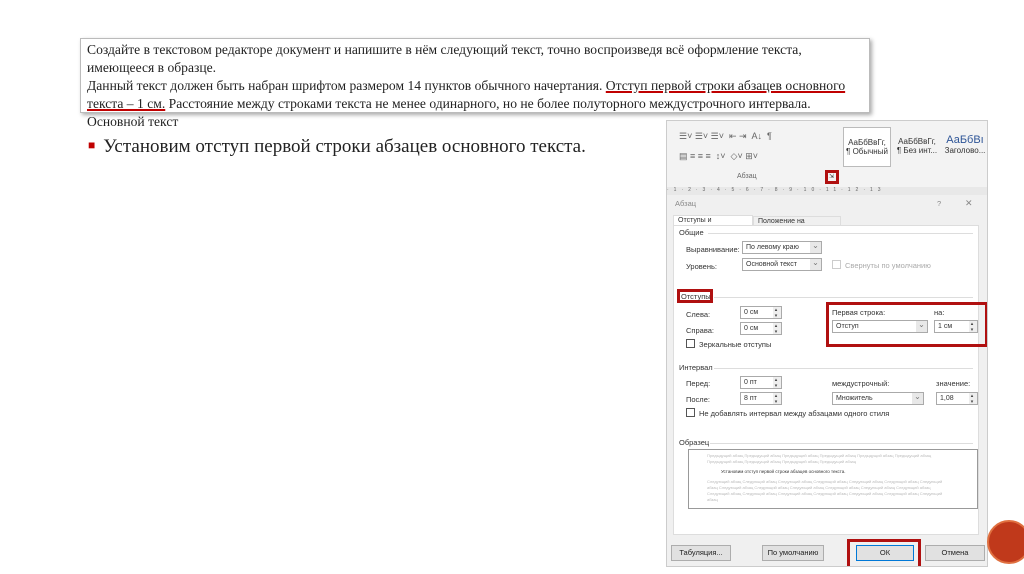  I want to click on line-spacing-select: Множитель, so click(878, 398).